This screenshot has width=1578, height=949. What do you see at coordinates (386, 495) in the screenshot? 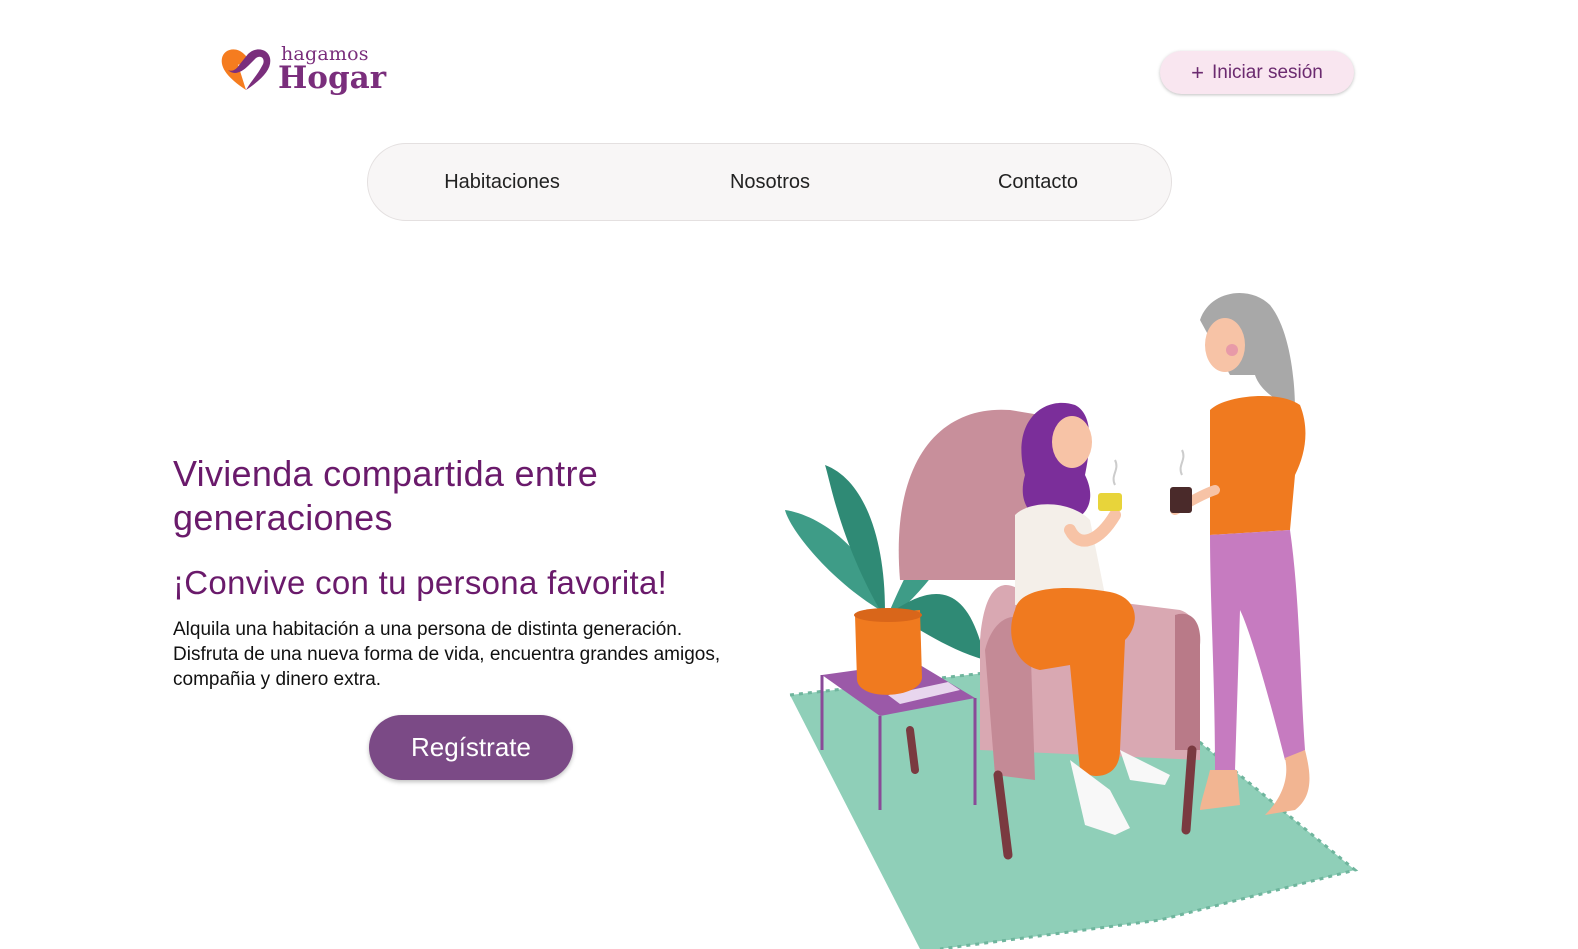
I see `hero-title: Vivienda compartida entre generaciones` at bounding box center [386, 495].